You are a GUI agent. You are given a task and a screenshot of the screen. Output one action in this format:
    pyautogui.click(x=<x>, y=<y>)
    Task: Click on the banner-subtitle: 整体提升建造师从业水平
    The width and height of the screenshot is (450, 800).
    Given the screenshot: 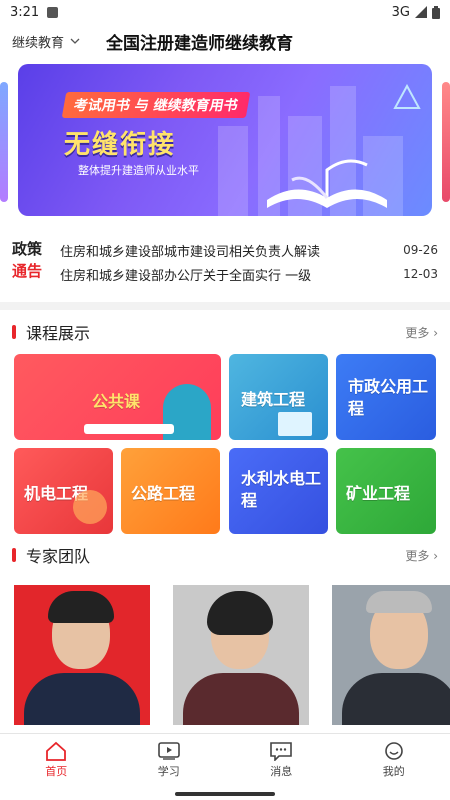 What is the action you would take?
    pyautogui.click(x=138, y=170)
    